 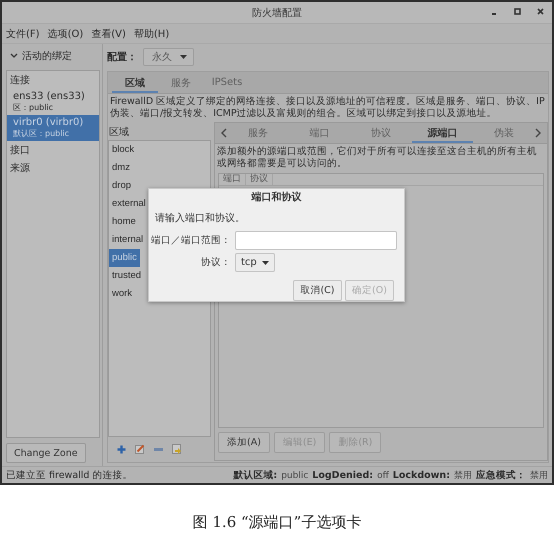 I want to click on status-label: LogDenied:, so click(x=343, y=475).